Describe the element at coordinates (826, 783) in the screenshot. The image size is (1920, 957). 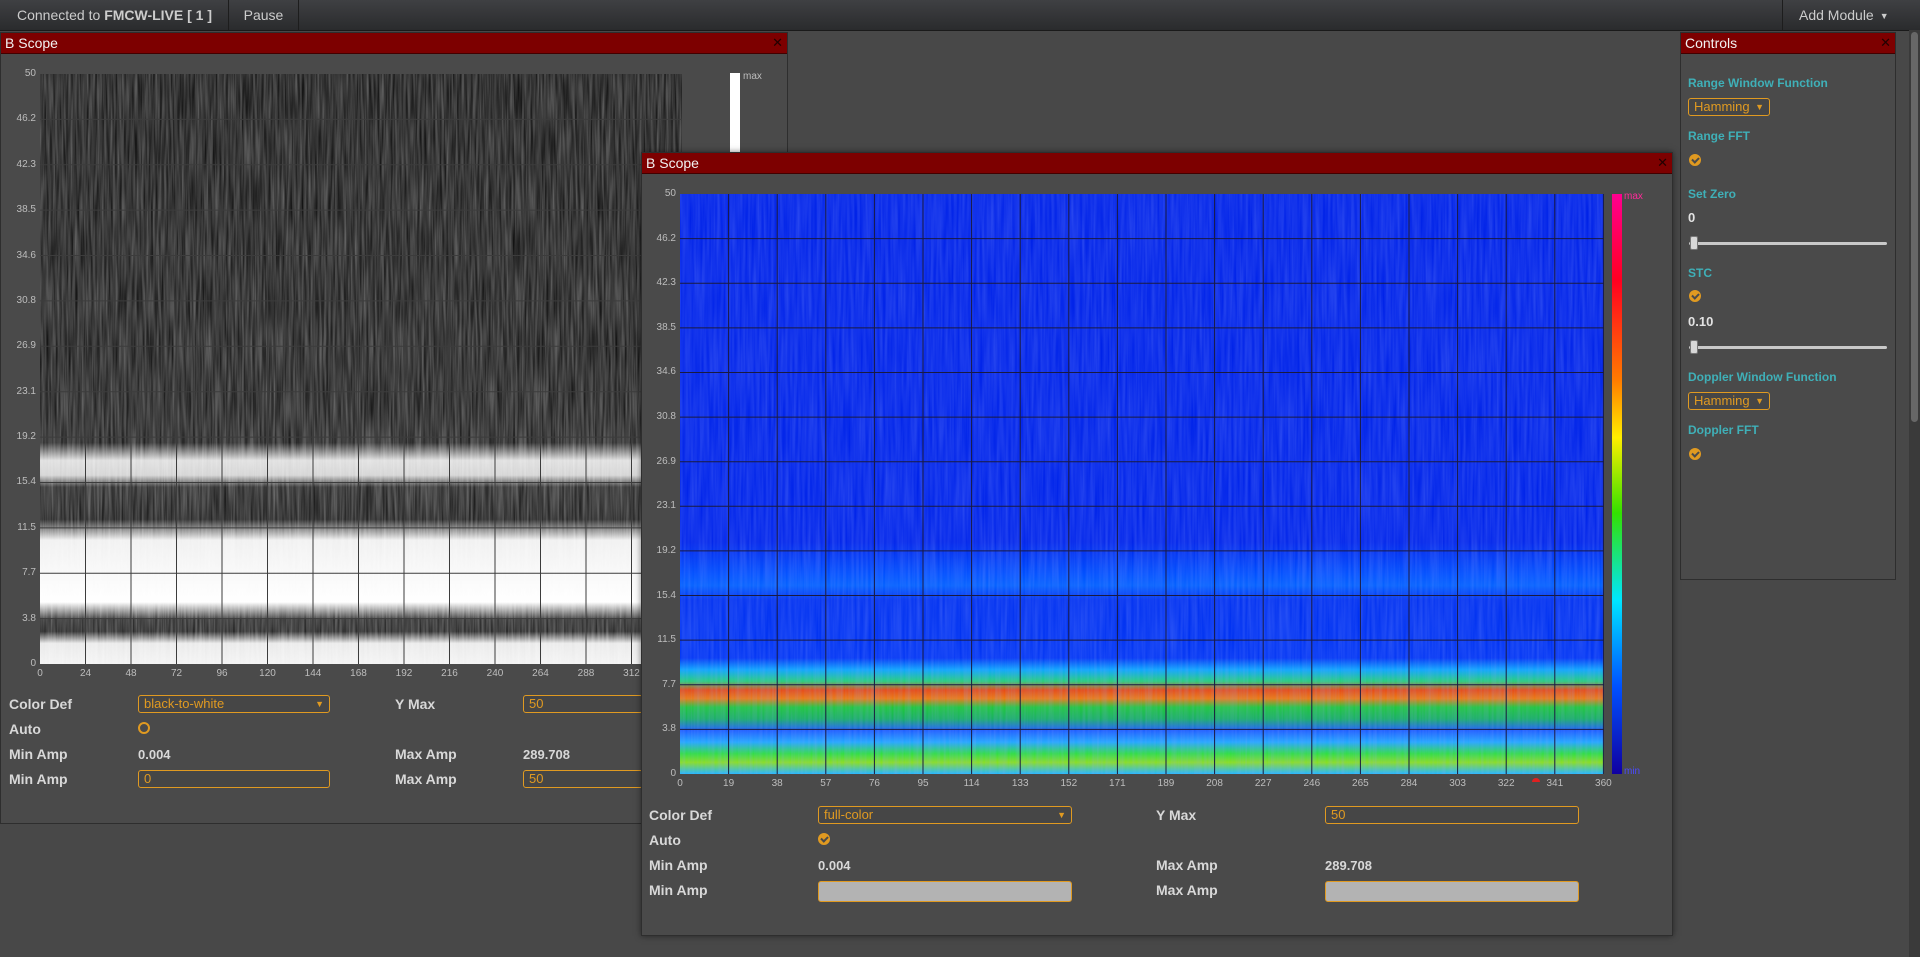
I see `x-tick-label: 57` at that location.